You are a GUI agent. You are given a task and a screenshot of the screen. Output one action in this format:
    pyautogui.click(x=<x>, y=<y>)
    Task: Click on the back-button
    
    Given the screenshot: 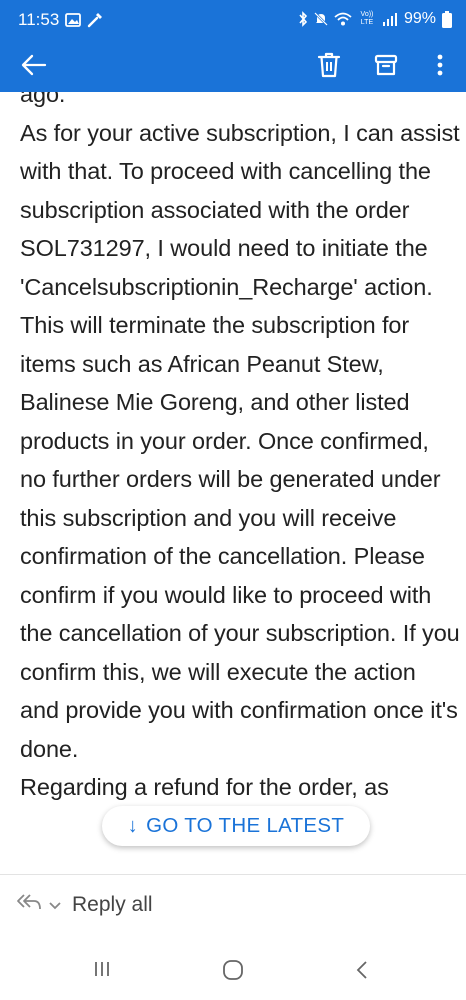 What is the action you would take?
    pyautogui.click(x=34, y=67)
    